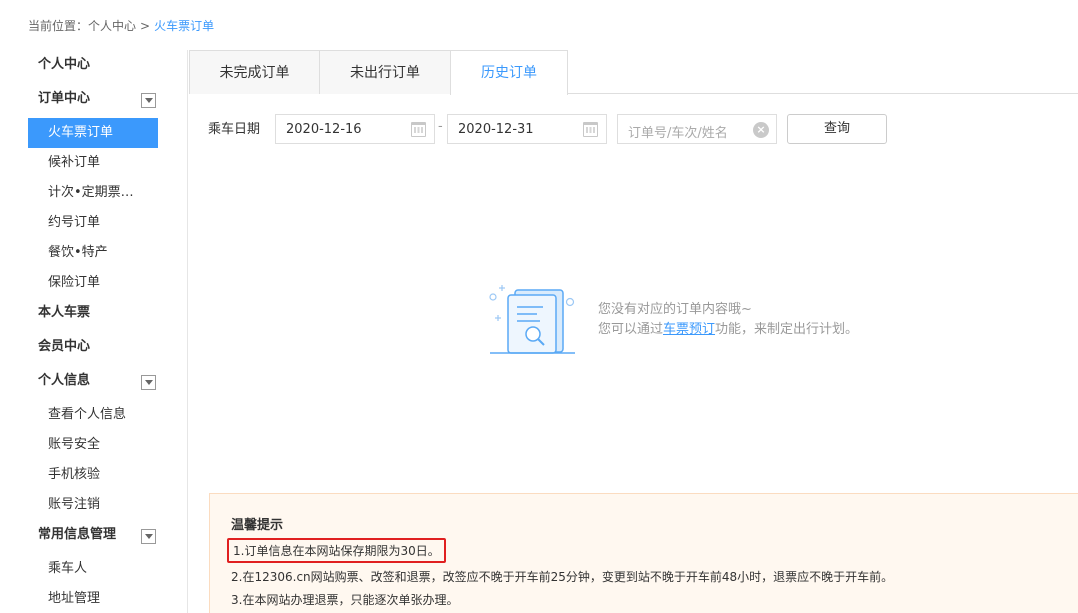 Image resolution: width=1078 pixels, height=613 pixels. What do you see at coordinates (324, 129) in the screenshot?
I see `start-date-value: 2020-12-16` at bounding box center [324, 129].